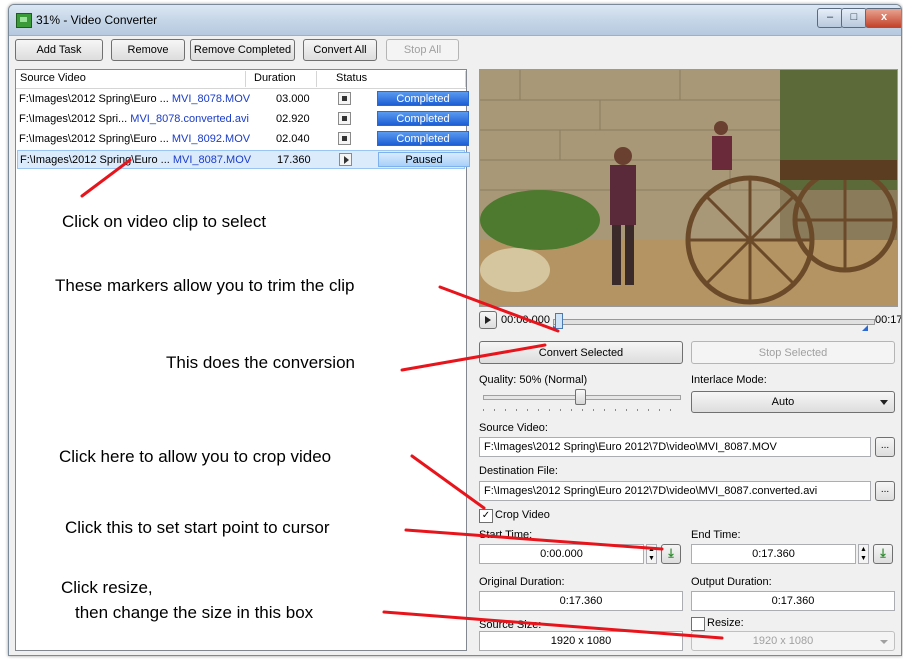 Image resolution: width=903 pixels, height=659 pixels. What do you see at coordinates (197, 527) in the screenshot?
I see `annotation-start-point: Click this to set start point to cursor` at bounding box center [197, 527].